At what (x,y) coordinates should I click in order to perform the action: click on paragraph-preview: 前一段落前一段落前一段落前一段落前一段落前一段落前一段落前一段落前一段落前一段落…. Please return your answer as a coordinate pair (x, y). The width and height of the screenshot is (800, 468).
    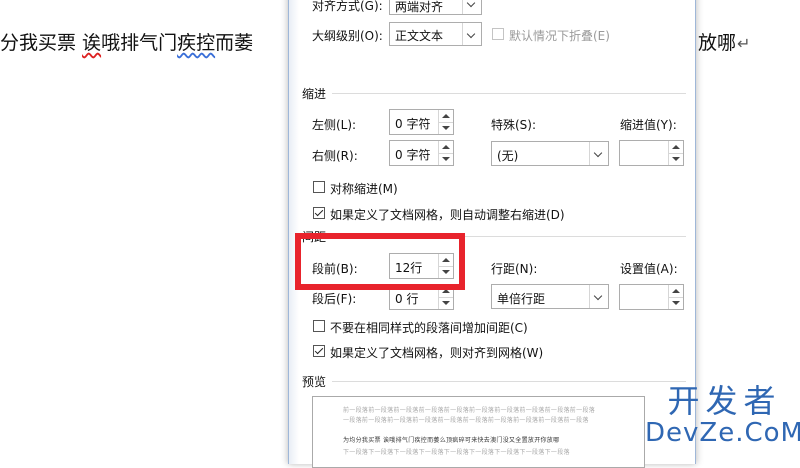
    Looking at the image, I should click on (478, 432).